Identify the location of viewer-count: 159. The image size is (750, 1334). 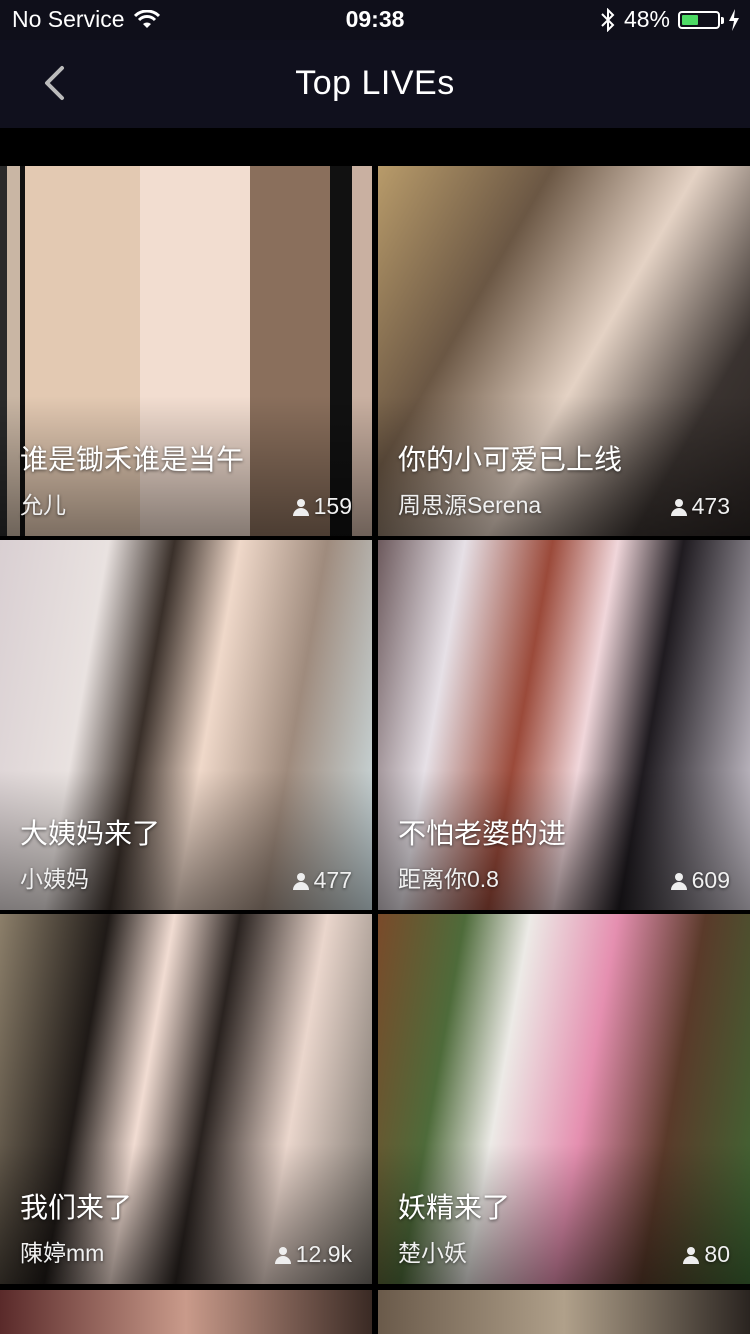
(322, 506).